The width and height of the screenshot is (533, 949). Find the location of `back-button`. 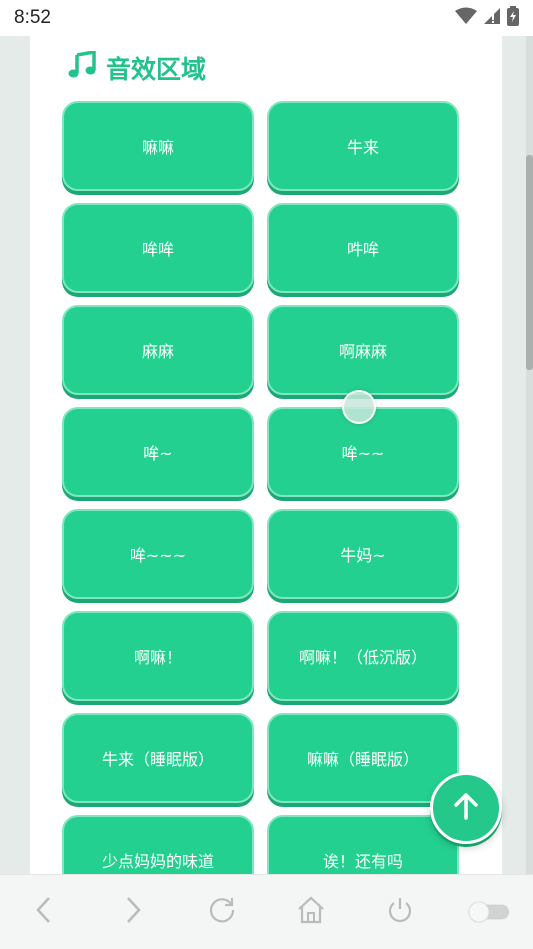

back-button is located at coordinates (44, 912).